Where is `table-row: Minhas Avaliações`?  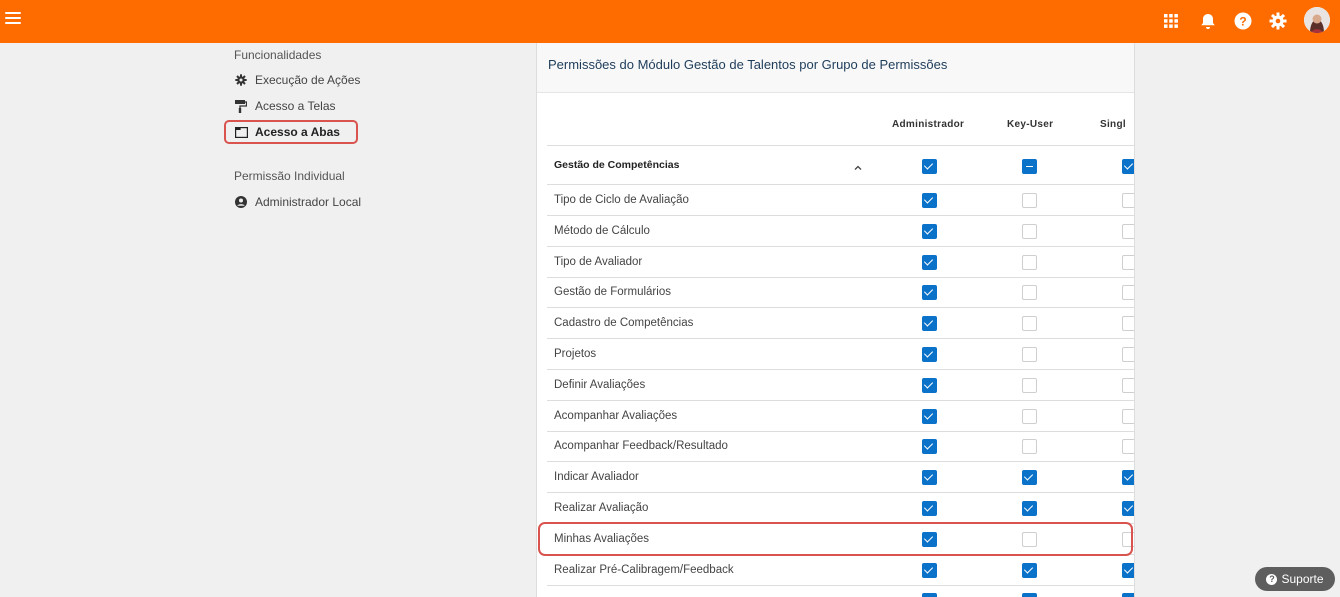
table-row: Minhas Avaliações is located at coordinates (840, 539).